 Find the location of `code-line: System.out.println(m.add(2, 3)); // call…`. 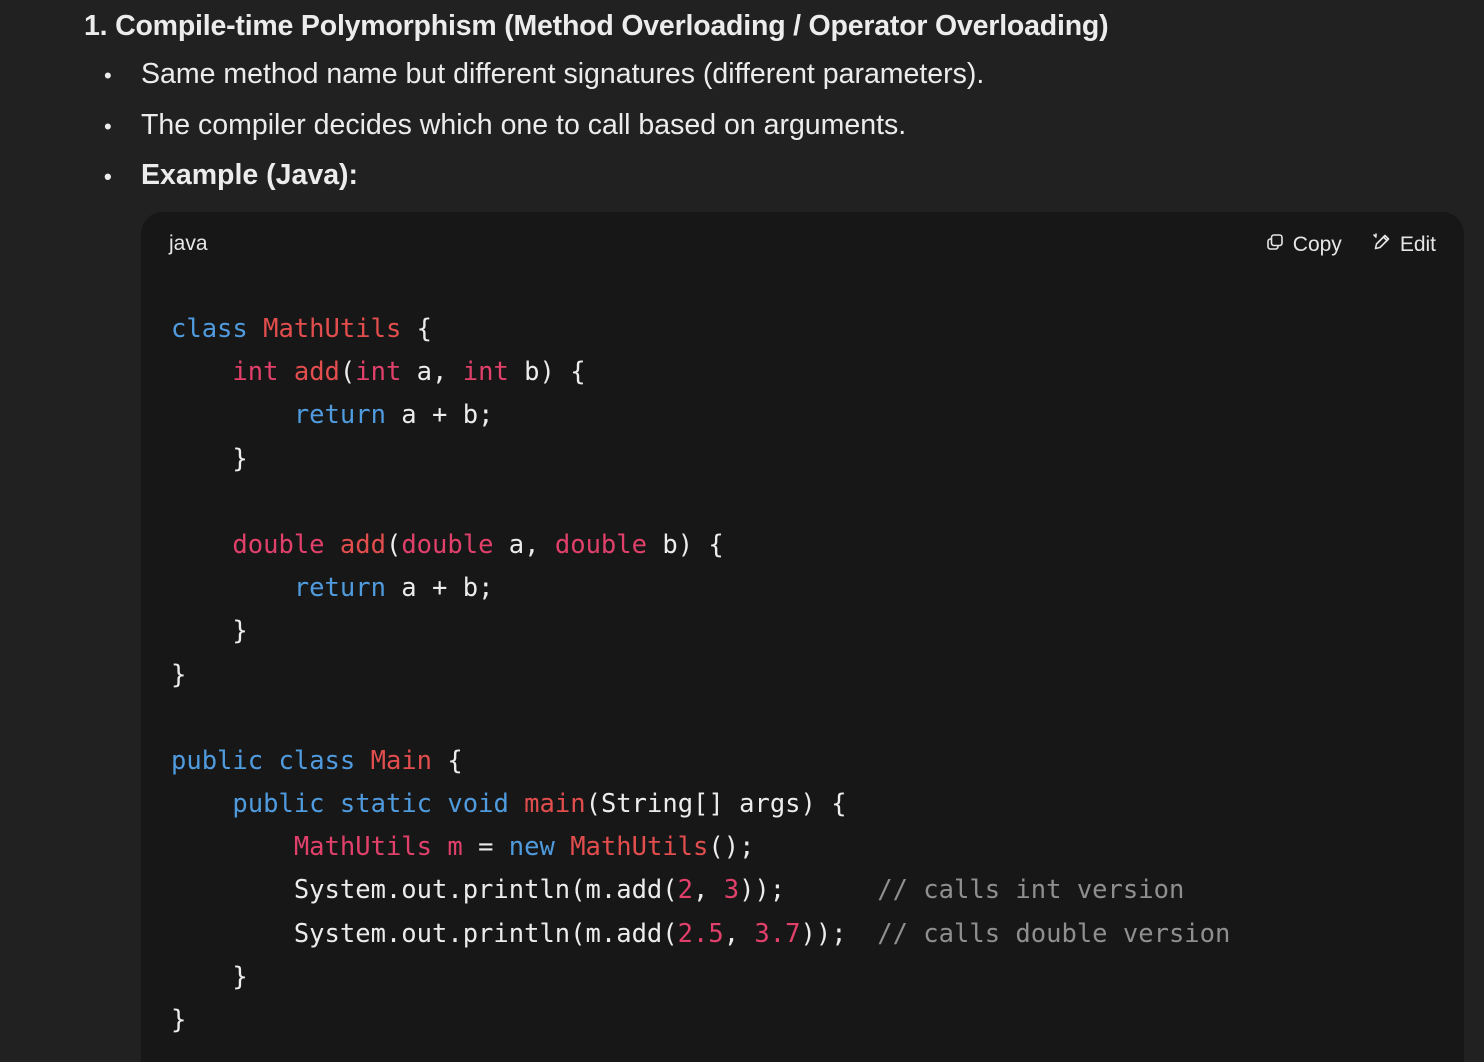

code-line: System.out.println(m.add(2, 3)); // call… is located at coordinates (700, 890).